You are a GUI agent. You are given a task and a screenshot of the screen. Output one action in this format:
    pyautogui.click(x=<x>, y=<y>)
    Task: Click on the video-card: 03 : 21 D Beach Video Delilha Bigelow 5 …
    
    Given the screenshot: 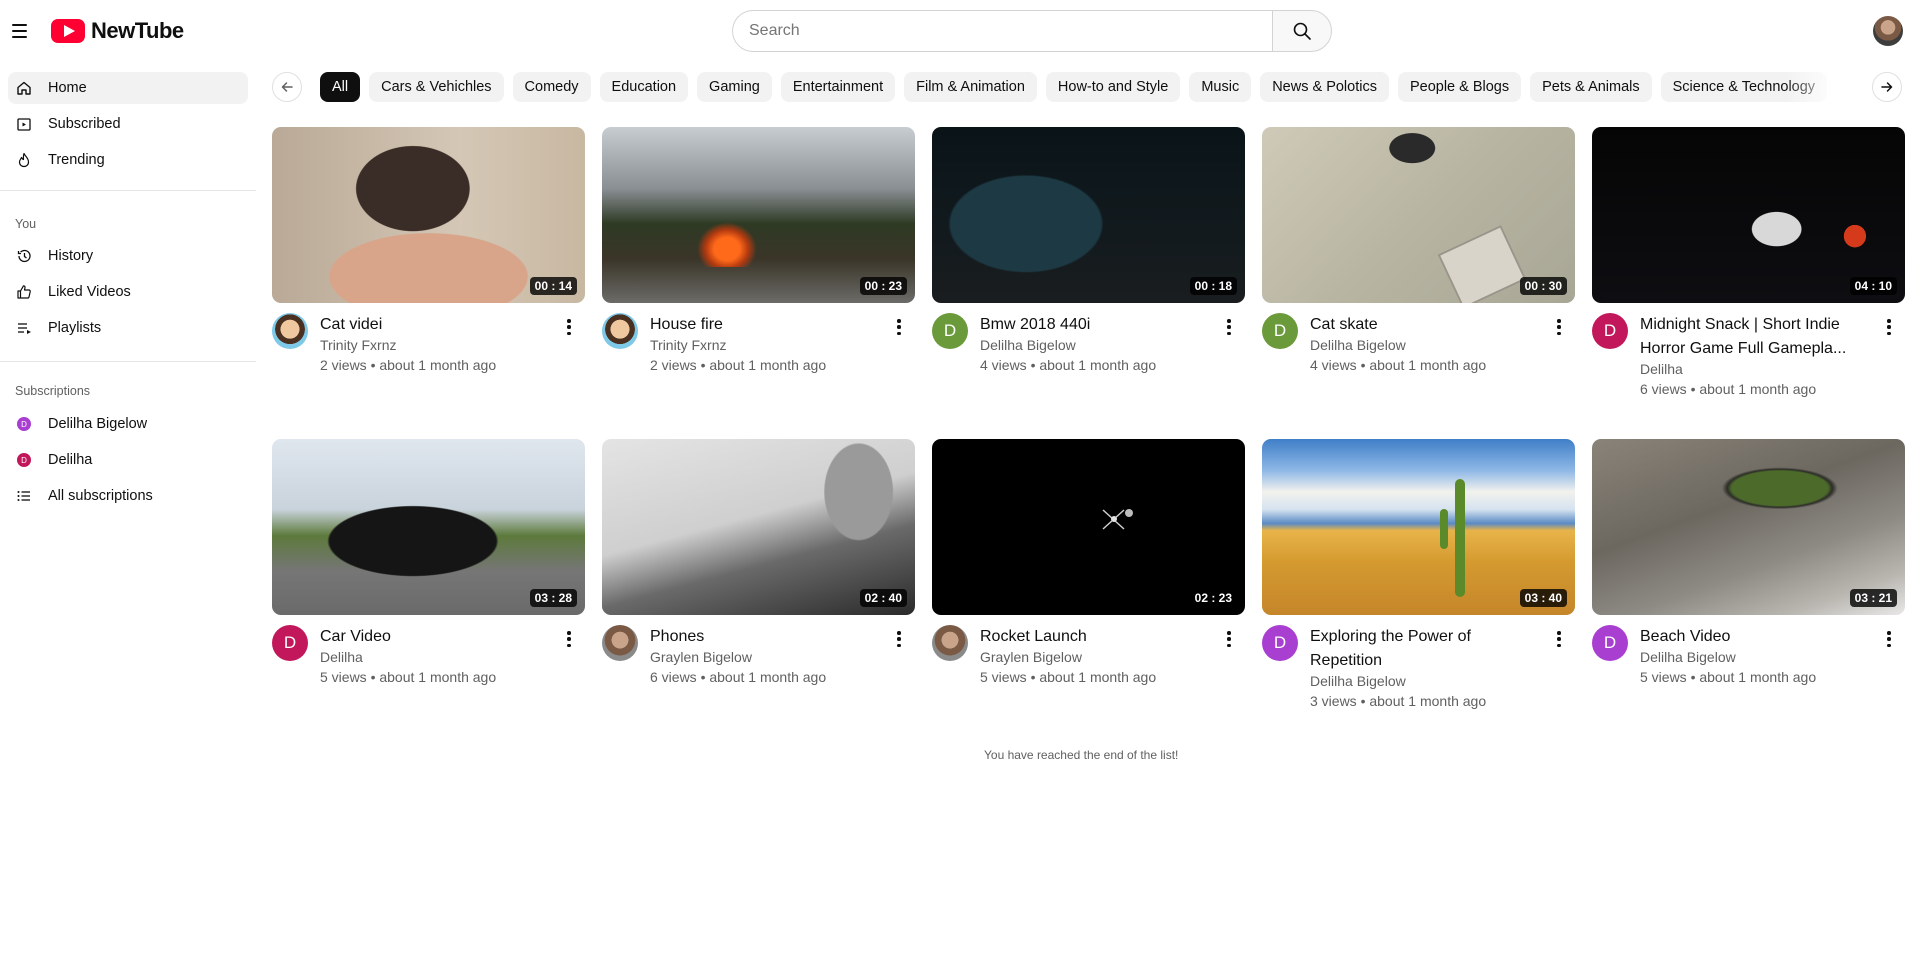 What is the action you would take?
    pyautogui.click(x=1748, y=567)
    